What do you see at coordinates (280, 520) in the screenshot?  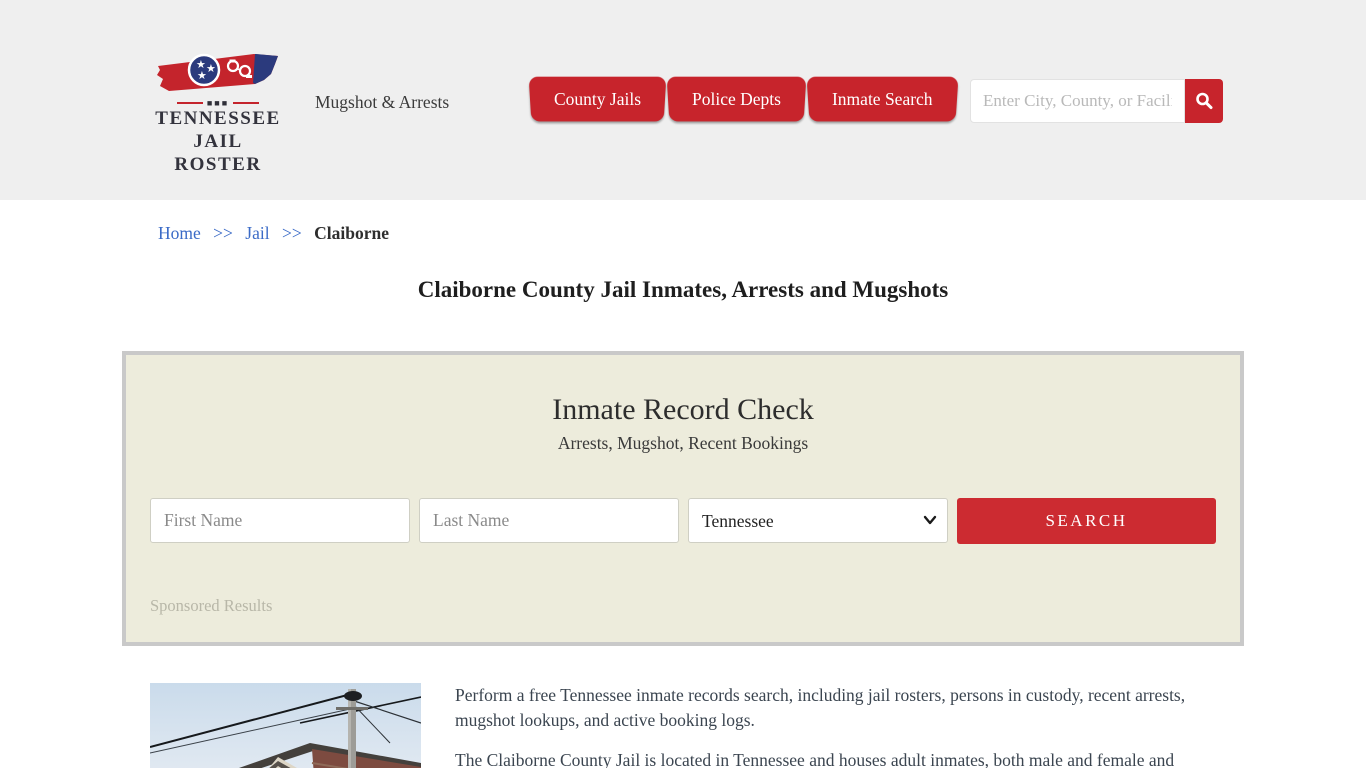 I see `first-name-field` at bounding box center [280, 520].